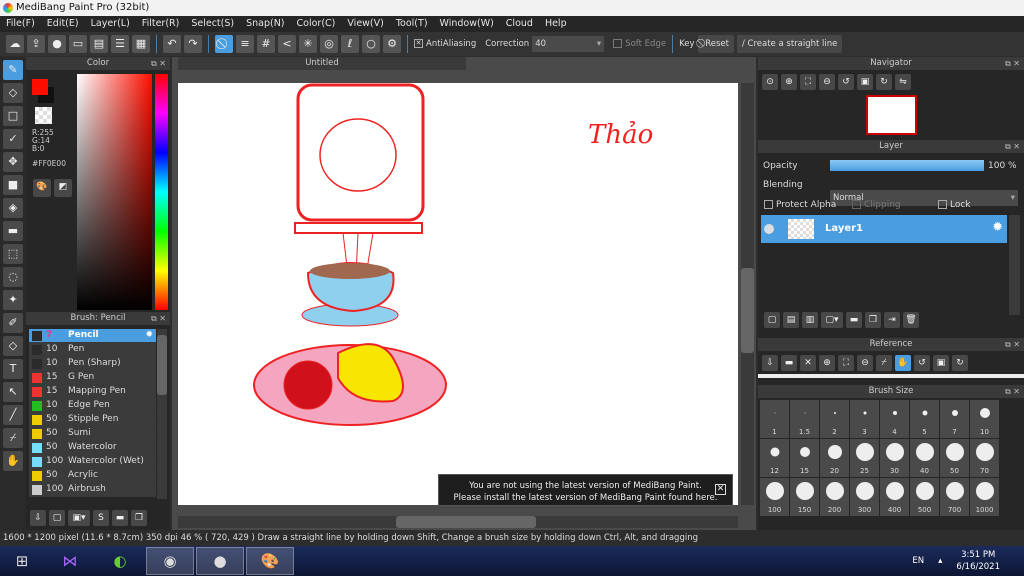 The height and width of the screenshot is (576, 1024). Describe the element at coordinates (78, 44) in the screenshot. I see `message-icon: ▭` at that location.